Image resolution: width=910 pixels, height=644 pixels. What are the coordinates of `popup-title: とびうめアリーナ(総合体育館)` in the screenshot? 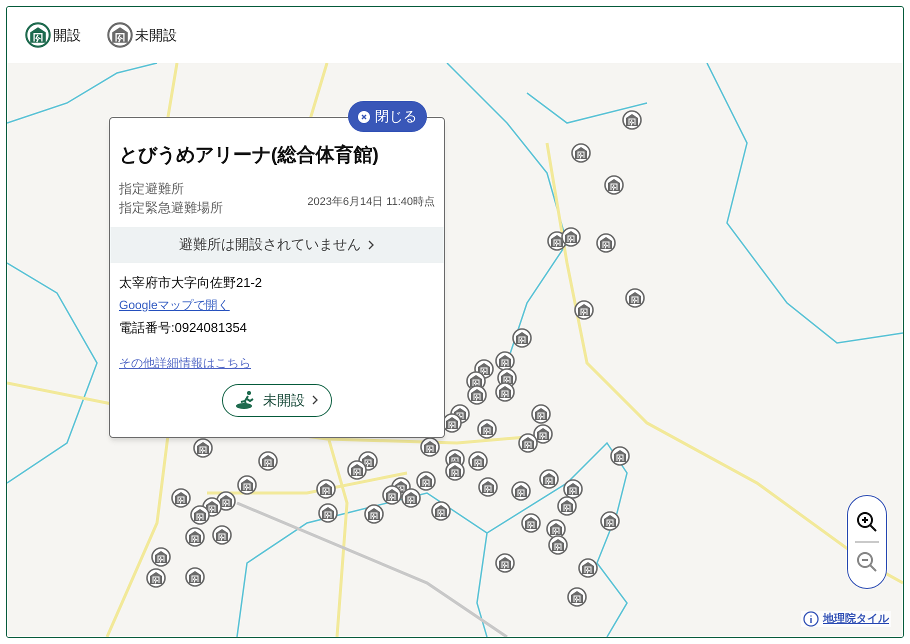 It's located at (249, 155).